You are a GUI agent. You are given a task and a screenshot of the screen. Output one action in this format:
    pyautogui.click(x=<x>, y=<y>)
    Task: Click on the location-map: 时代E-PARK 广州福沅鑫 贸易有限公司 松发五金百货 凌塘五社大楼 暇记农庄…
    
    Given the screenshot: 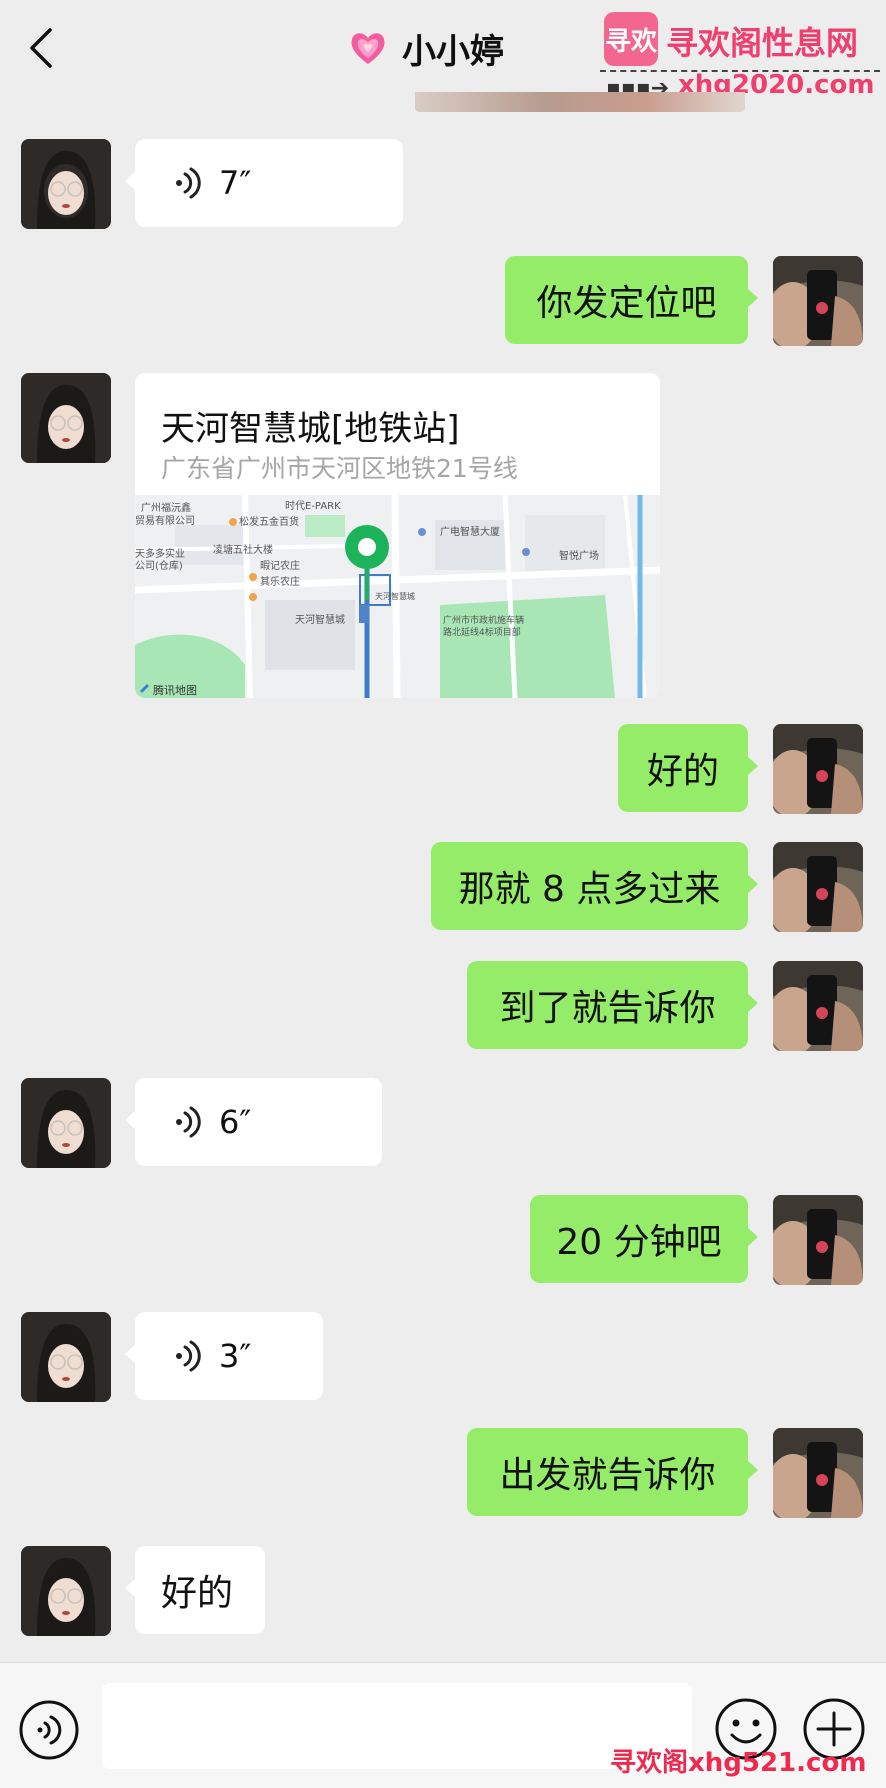 What is the action you would take?
    pyautogui.click(x=397, y=596)
    